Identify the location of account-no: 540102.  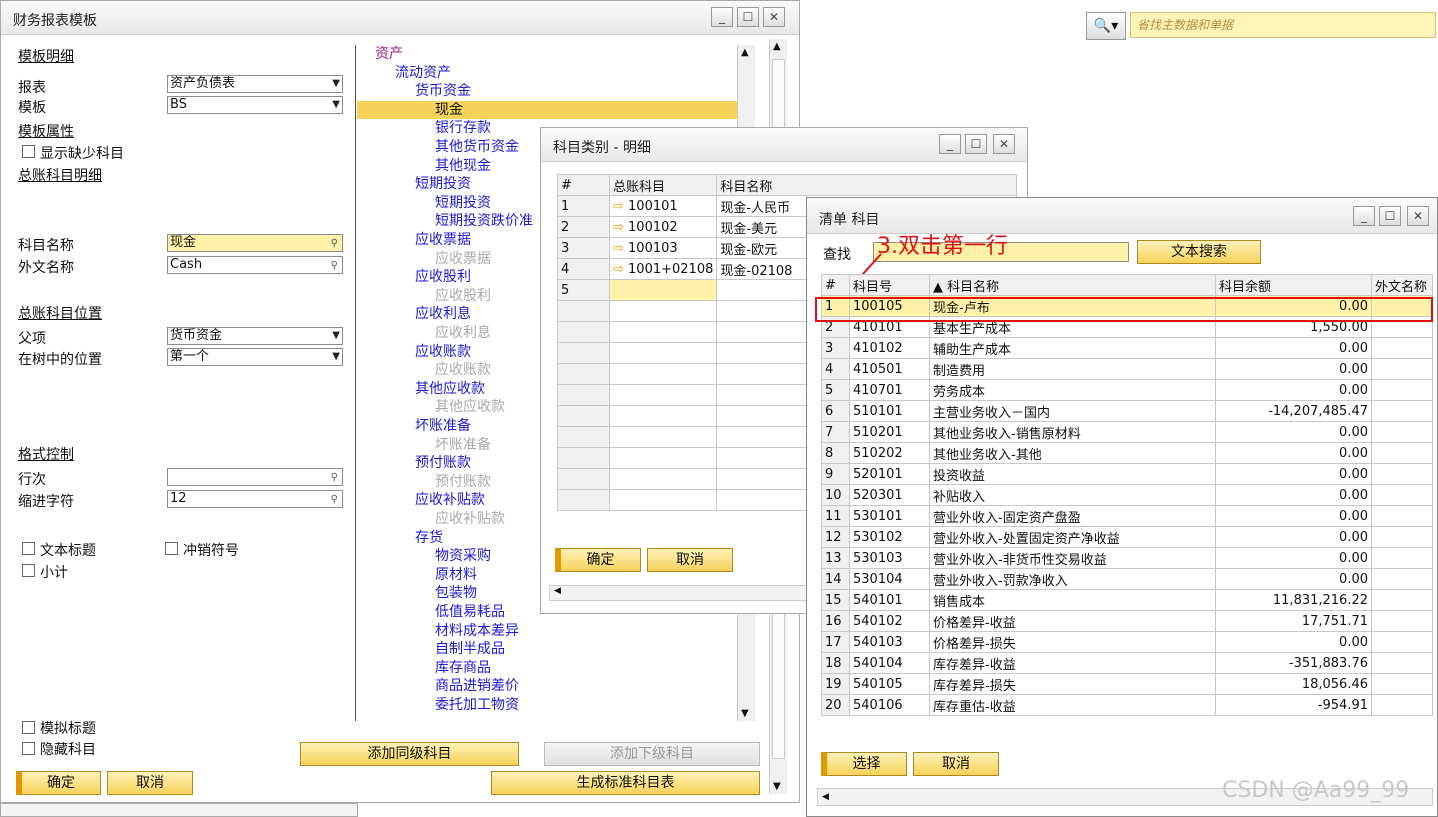
(889, 621).